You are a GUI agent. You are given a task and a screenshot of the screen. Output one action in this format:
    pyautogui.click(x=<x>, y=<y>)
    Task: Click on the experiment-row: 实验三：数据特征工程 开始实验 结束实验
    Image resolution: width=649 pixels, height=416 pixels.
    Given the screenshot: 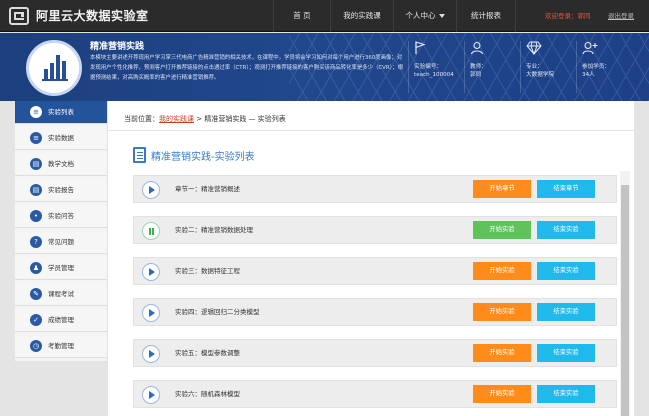 What is the action you would take?
    pyautogui.click(x=375, y=271)
    